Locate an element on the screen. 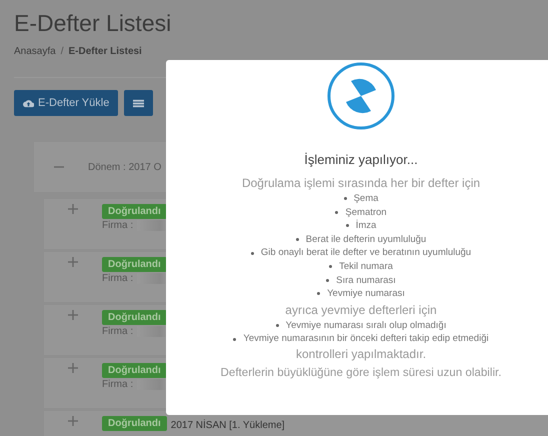 This screenshot has width=548, height=436. check-item: Sıra numarası is located at coordinates (366, 281).